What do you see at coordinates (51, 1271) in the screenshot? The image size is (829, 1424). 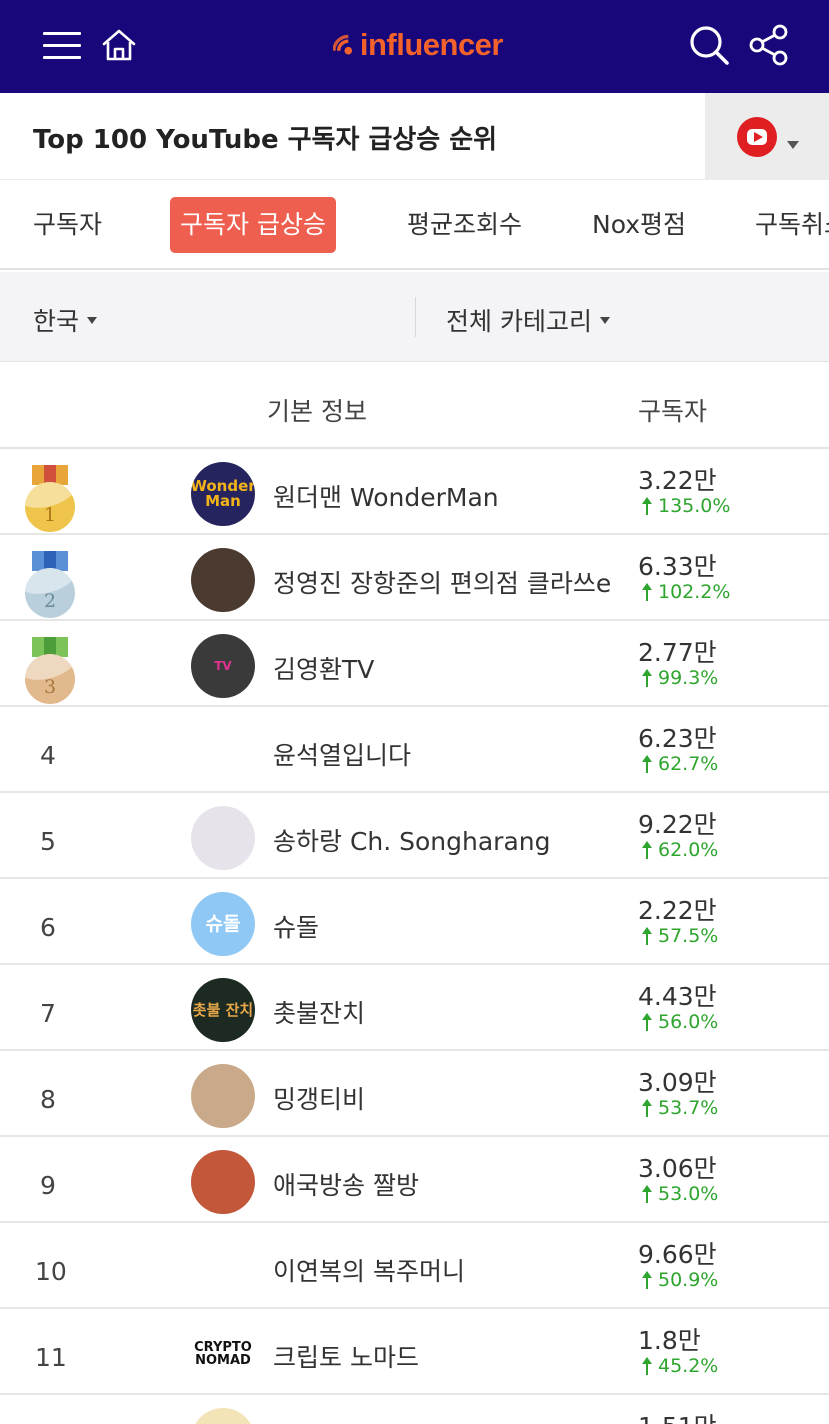 I see `rank-number: 10` at bounding box center [51, 1271].